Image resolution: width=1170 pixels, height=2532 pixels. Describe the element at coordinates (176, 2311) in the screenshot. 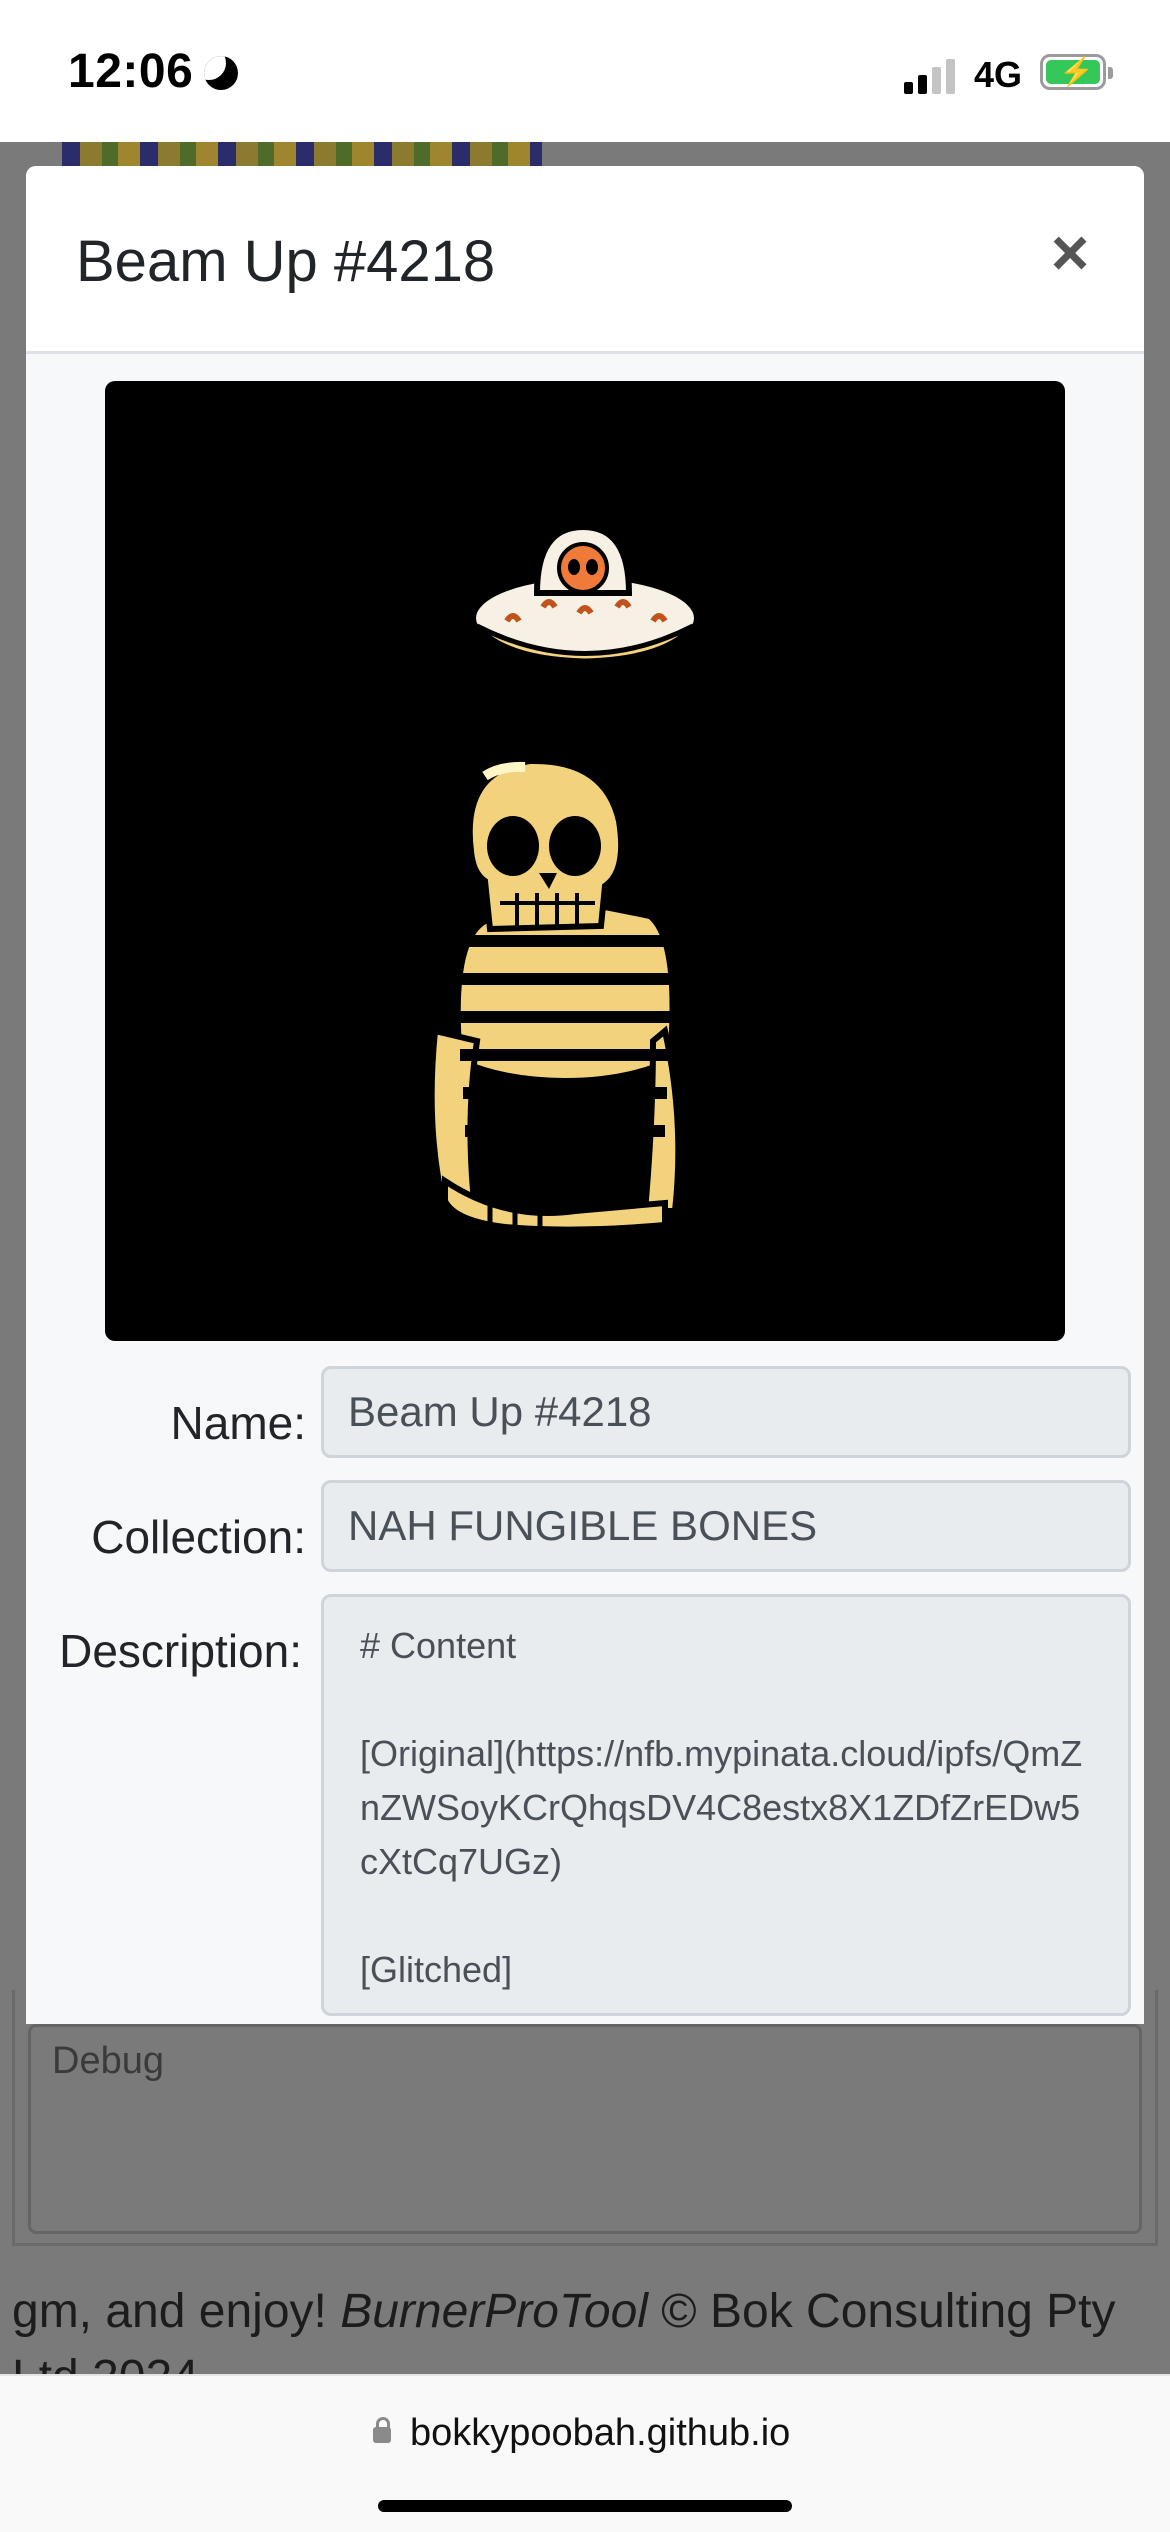

I see `footer-prefix: gm, and enjoy!` at that location.